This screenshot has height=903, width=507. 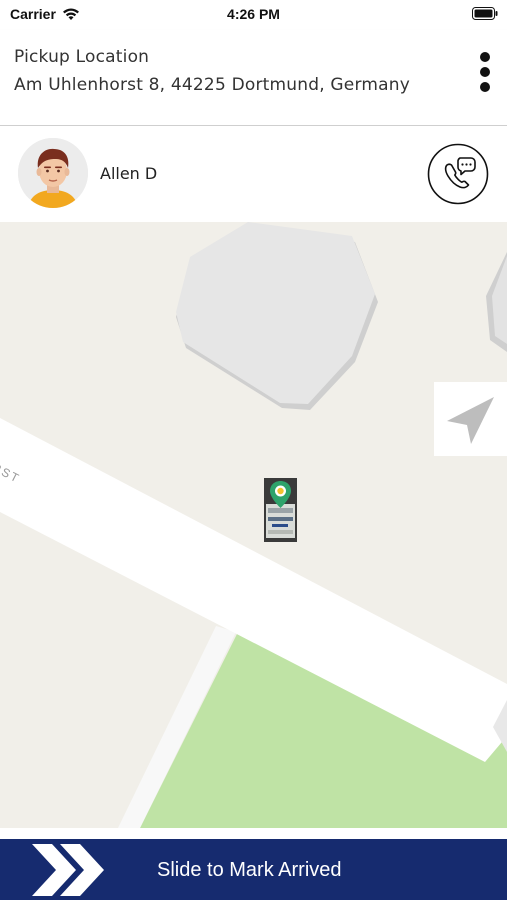 I want to click on status-bar: Carrier 4:26 PM, so click(x=253, y=15).